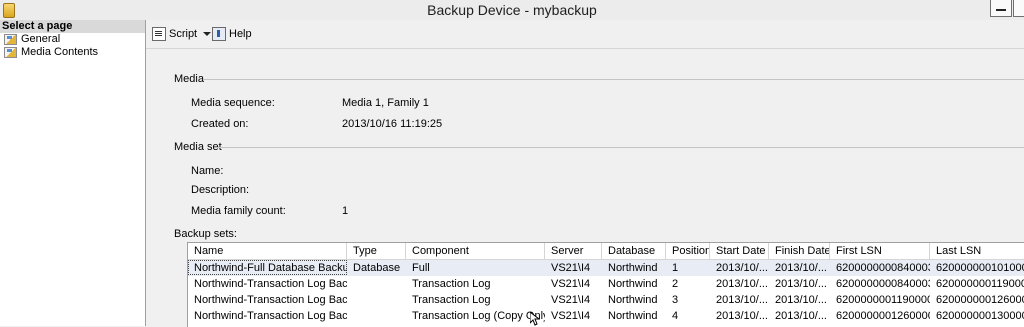 Image resolution: width=1024 pixels, height=327 pixels. What do you see at coordinates (880, 251) in the screenshot?
I see `column-header-first-lsn: First LSN` at bounding box center [880, 251].